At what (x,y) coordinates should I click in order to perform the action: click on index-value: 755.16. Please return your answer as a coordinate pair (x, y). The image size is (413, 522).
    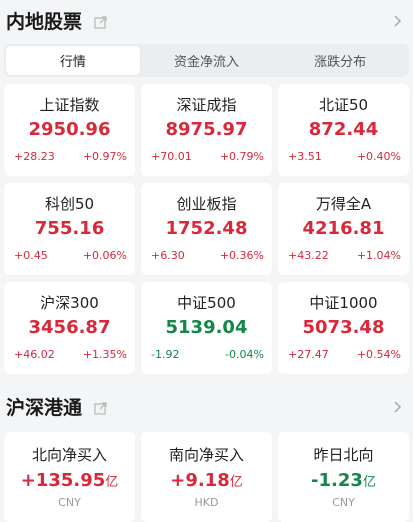
    Looking at the image, I should click on (69, 228).